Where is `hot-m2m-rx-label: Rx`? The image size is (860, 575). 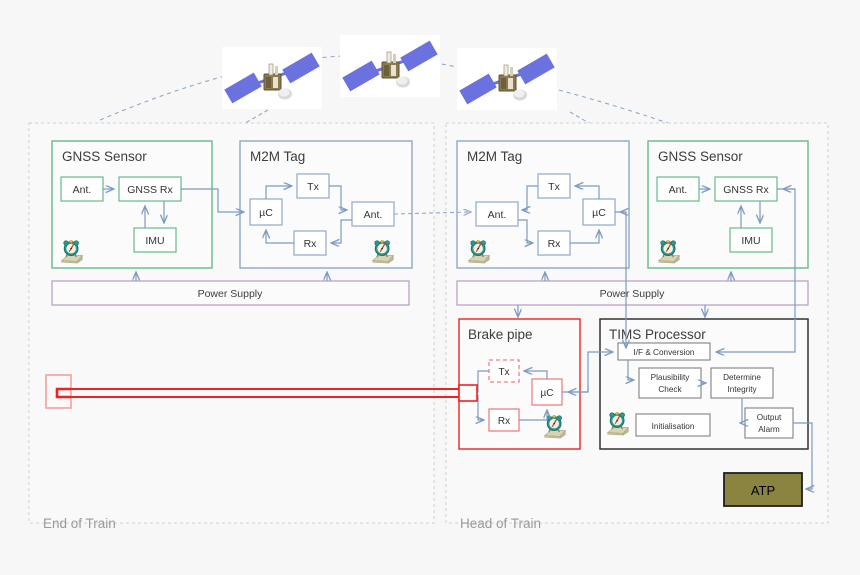
hot-m2m-rx-label: Rx is located at coordinates (555, 244).